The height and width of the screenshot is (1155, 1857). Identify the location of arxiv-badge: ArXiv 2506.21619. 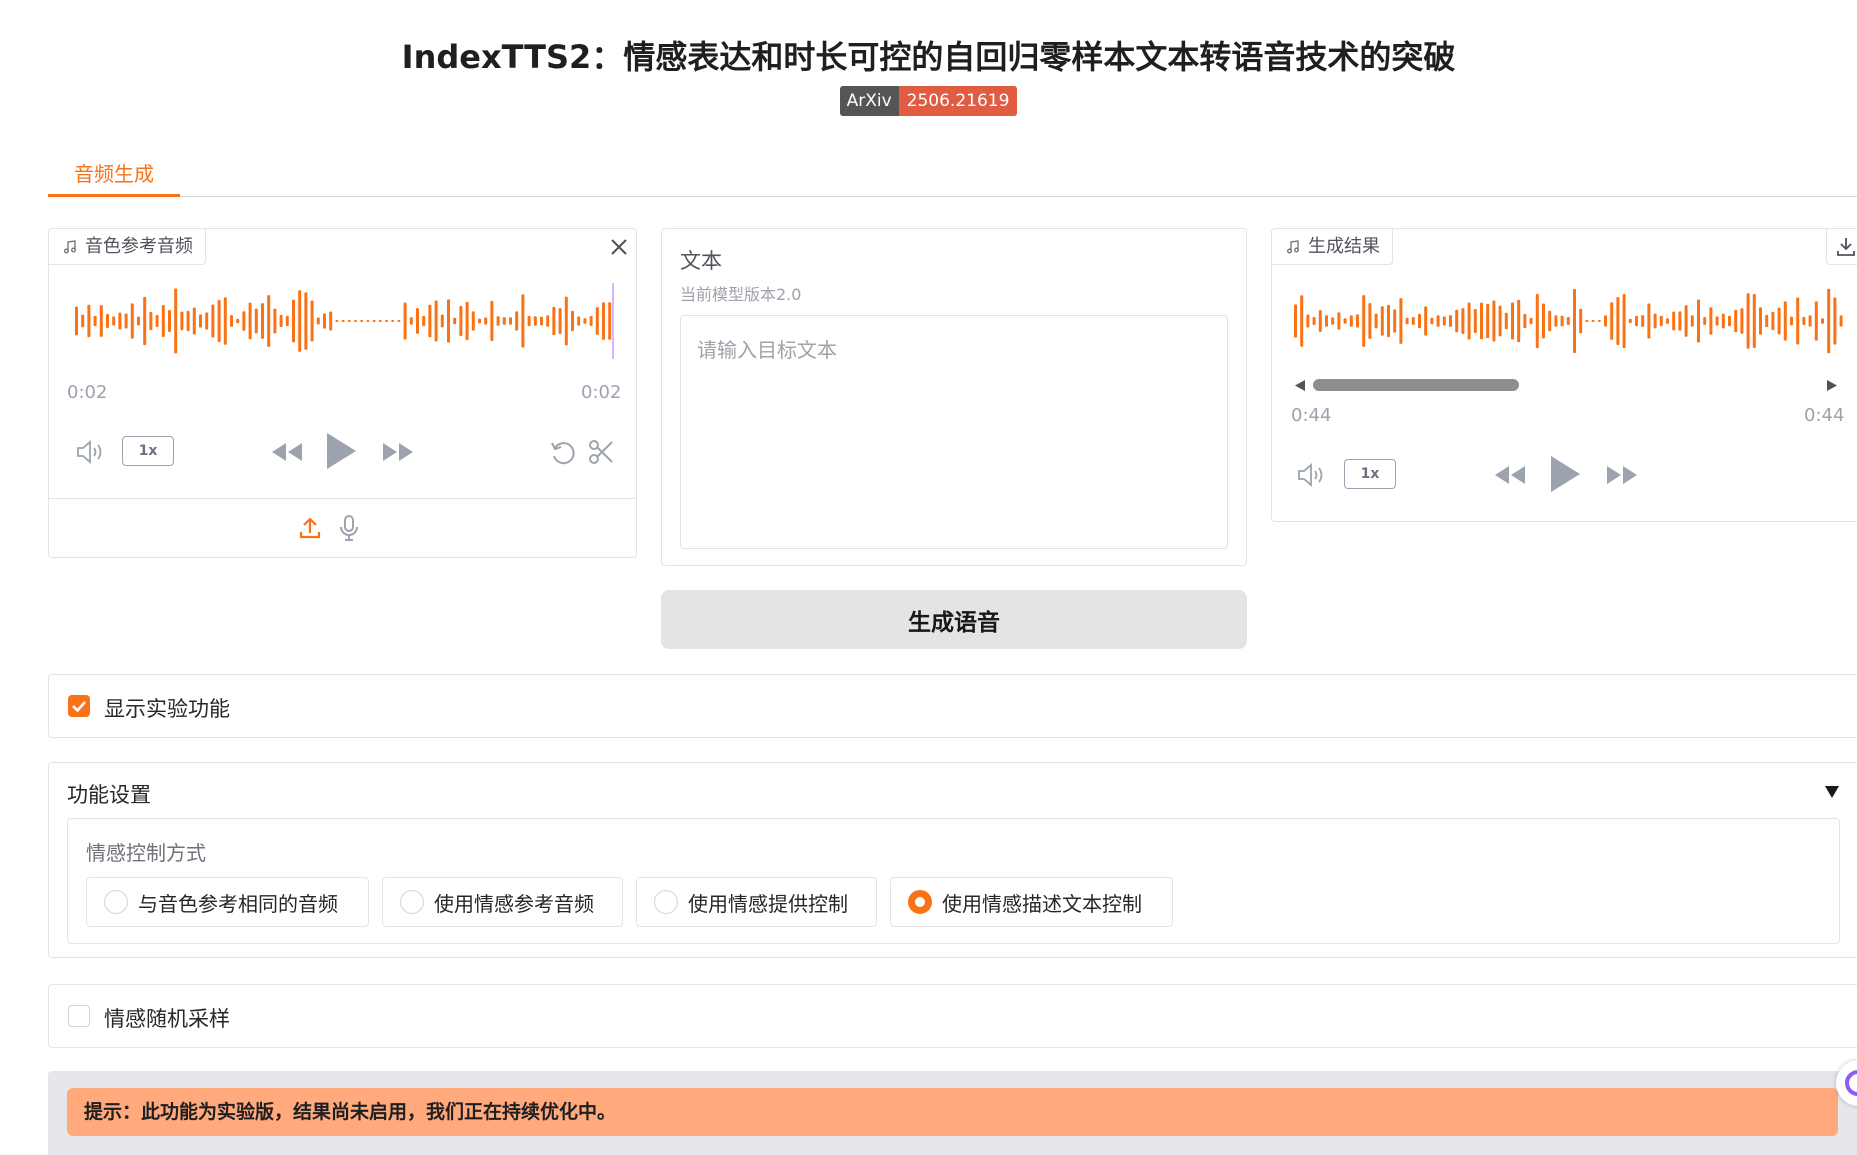
(928, 101).